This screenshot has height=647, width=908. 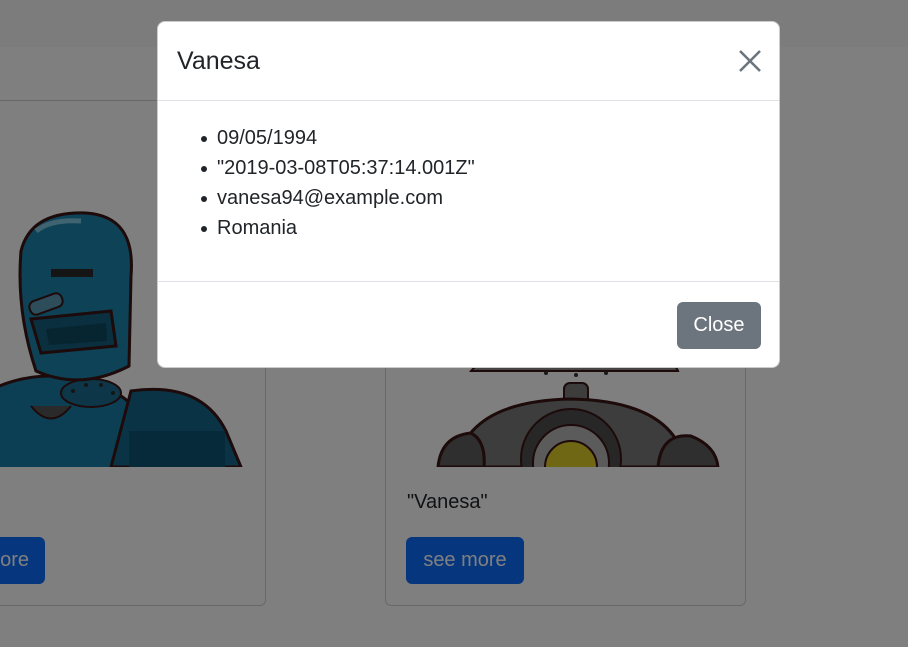 What do you see at coordinates (338, 198) in the screenshot?
I see `detail-email: vanesa94@example.com` at bounding box center [338, 198].